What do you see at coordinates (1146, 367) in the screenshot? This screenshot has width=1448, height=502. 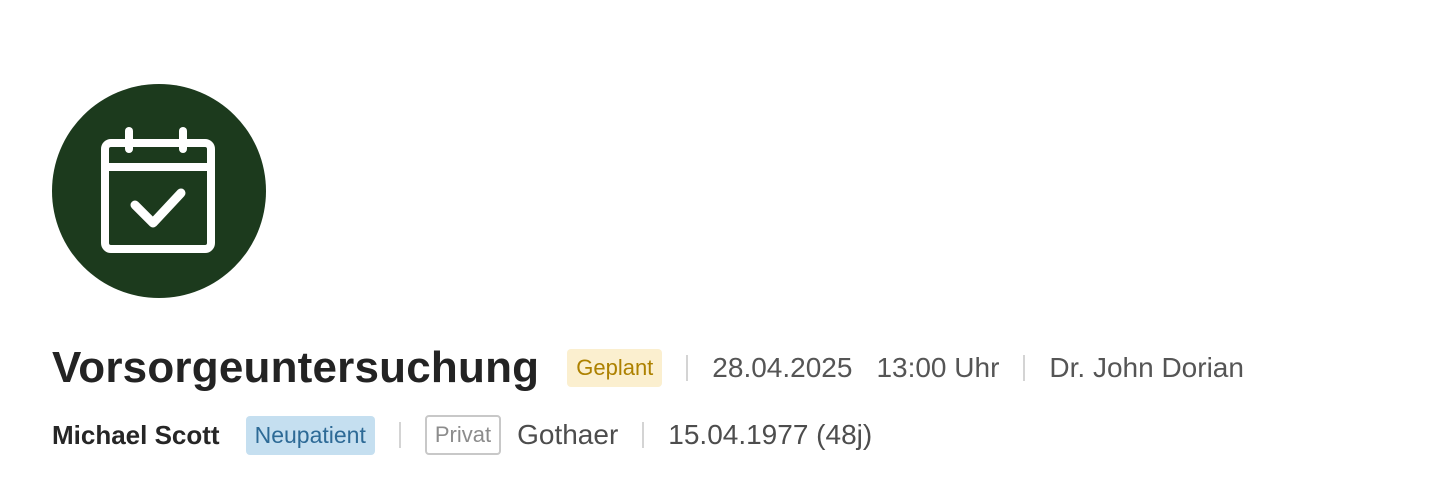 I see `doctor-name: Dr. John Dorian` at bounding box center [1146, 367].